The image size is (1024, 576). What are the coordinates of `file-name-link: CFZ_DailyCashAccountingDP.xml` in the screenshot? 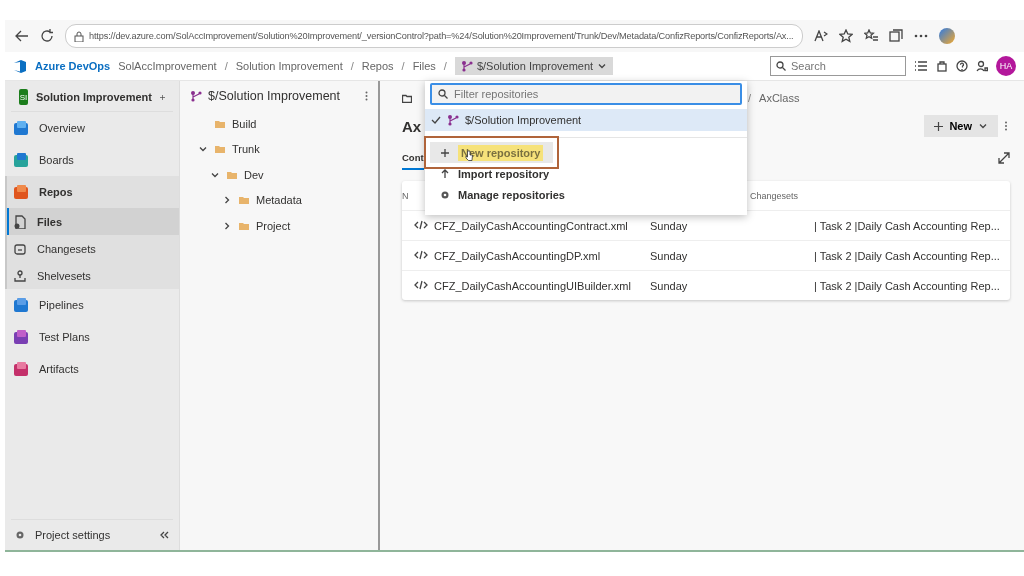 It's located at (542, 255).